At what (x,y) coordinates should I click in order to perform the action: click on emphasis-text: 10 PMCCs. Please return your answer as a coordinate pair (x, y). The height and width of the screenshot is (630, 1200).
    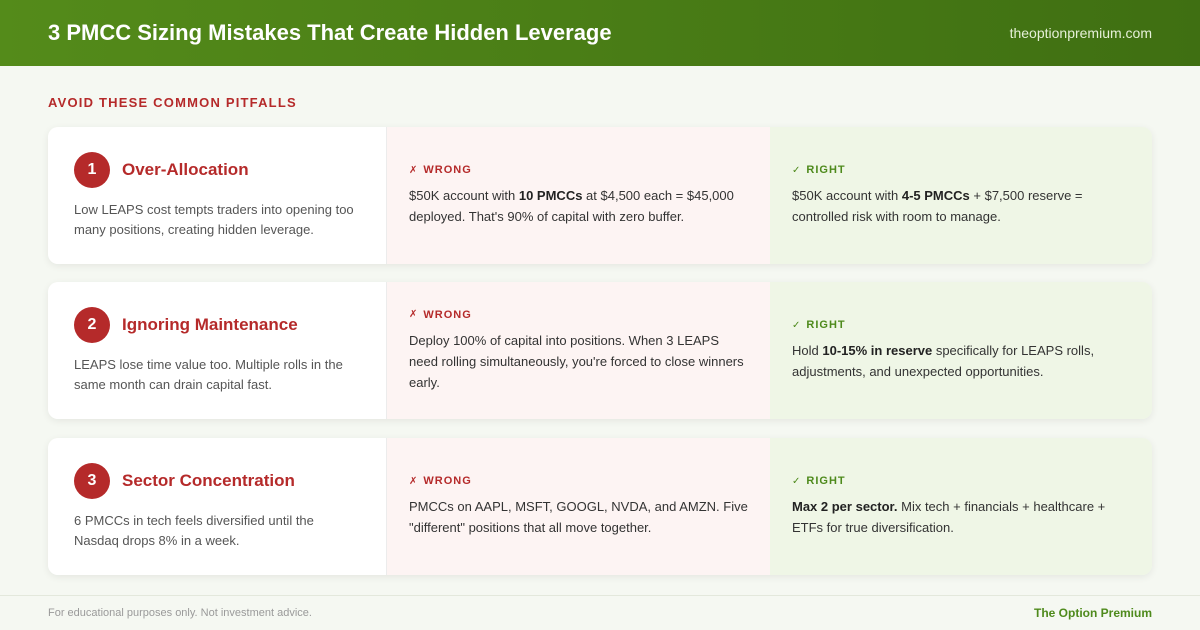
    Looking at the image, I should click on (550, 195).